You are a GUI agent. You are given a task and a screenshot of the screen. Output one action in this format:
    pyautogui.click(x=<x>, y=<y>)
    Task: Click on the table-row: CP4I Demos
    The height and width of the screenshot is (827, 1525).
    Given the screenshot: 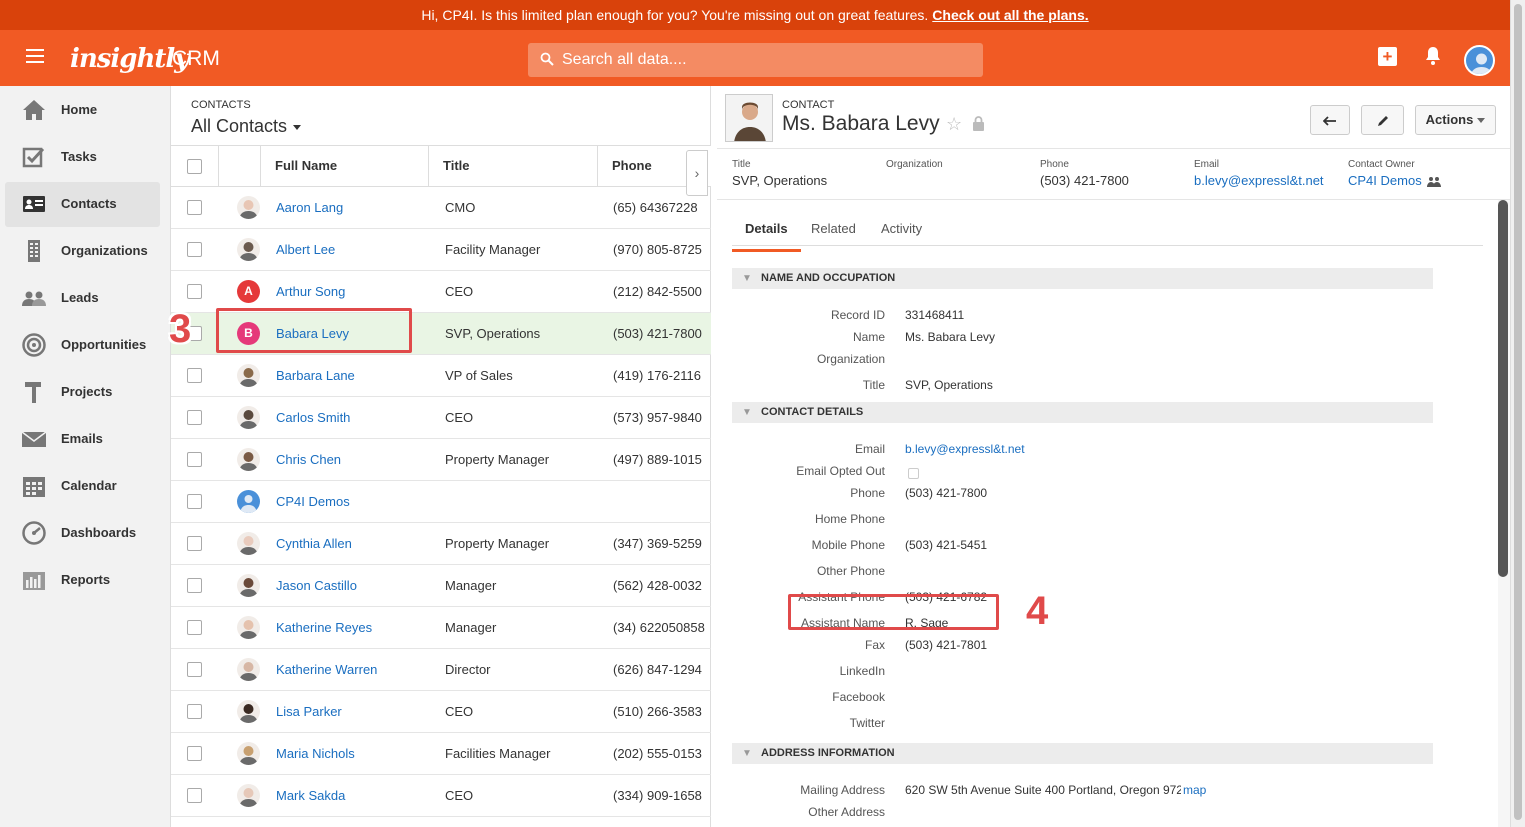 What is the action you would take?
    pyautogui.click(x=441, y=502)
    